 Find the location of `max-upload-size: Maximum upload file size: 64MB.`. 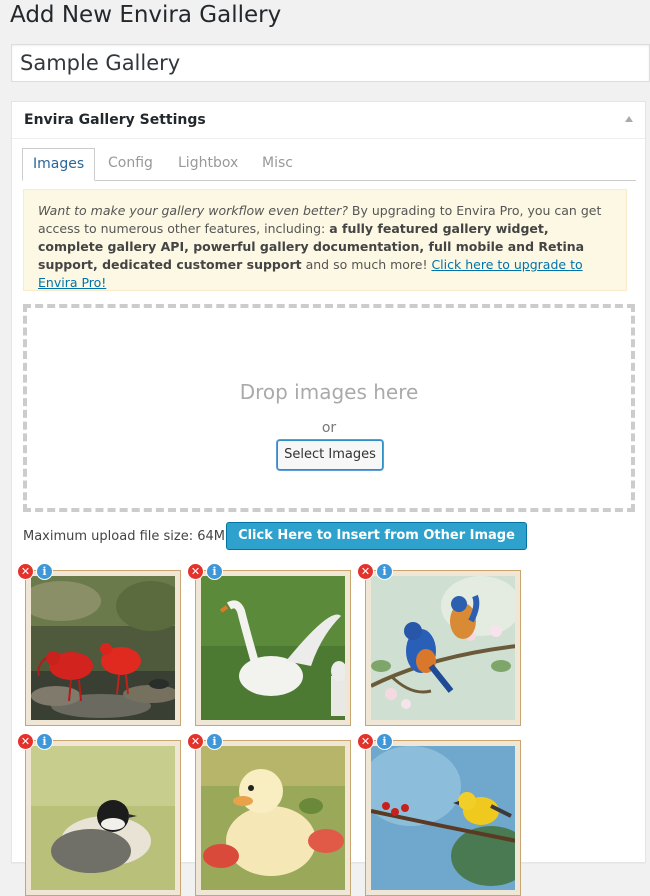

max-upload-size: Maximum upload file size: 64MB. is located at coordinates (131, 536).